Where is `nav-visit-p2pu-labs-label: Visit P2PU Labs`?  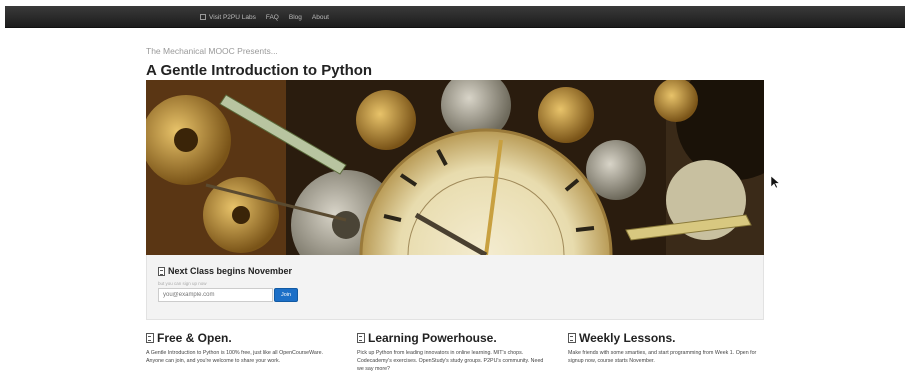 nav-visit-p2pu-labs-label: Visit P2PU Labs is located at coordinates (232, 17).